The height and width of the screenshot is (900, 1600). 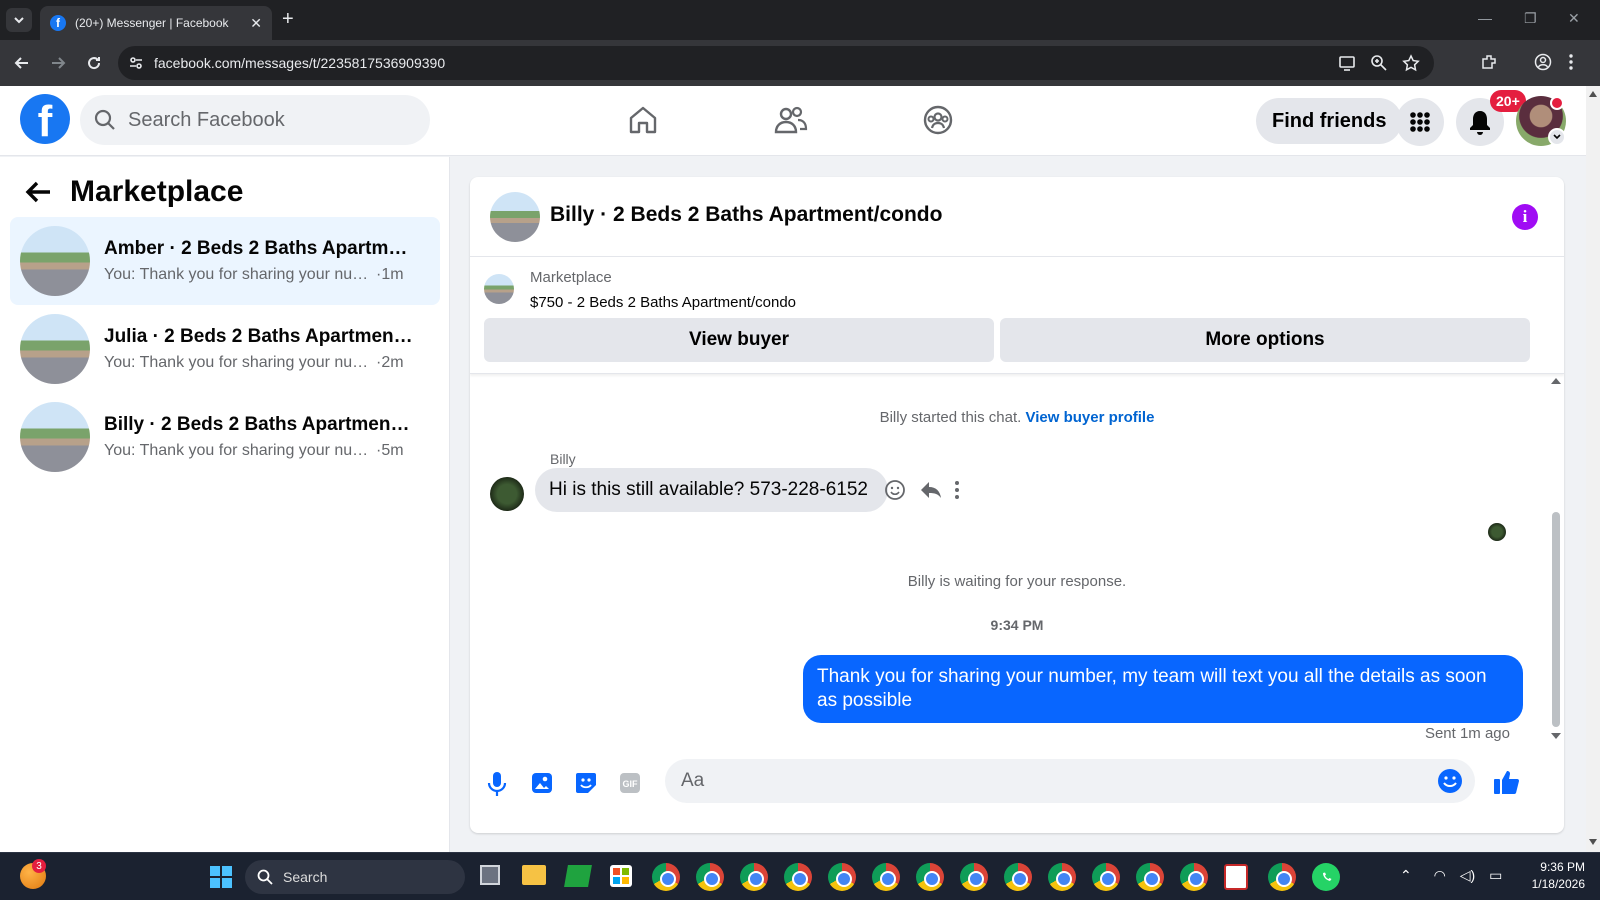 What do you see at coordinates (791, 120) in the screenshot?
I see `friends-icon` at bounding box center [791, 120].